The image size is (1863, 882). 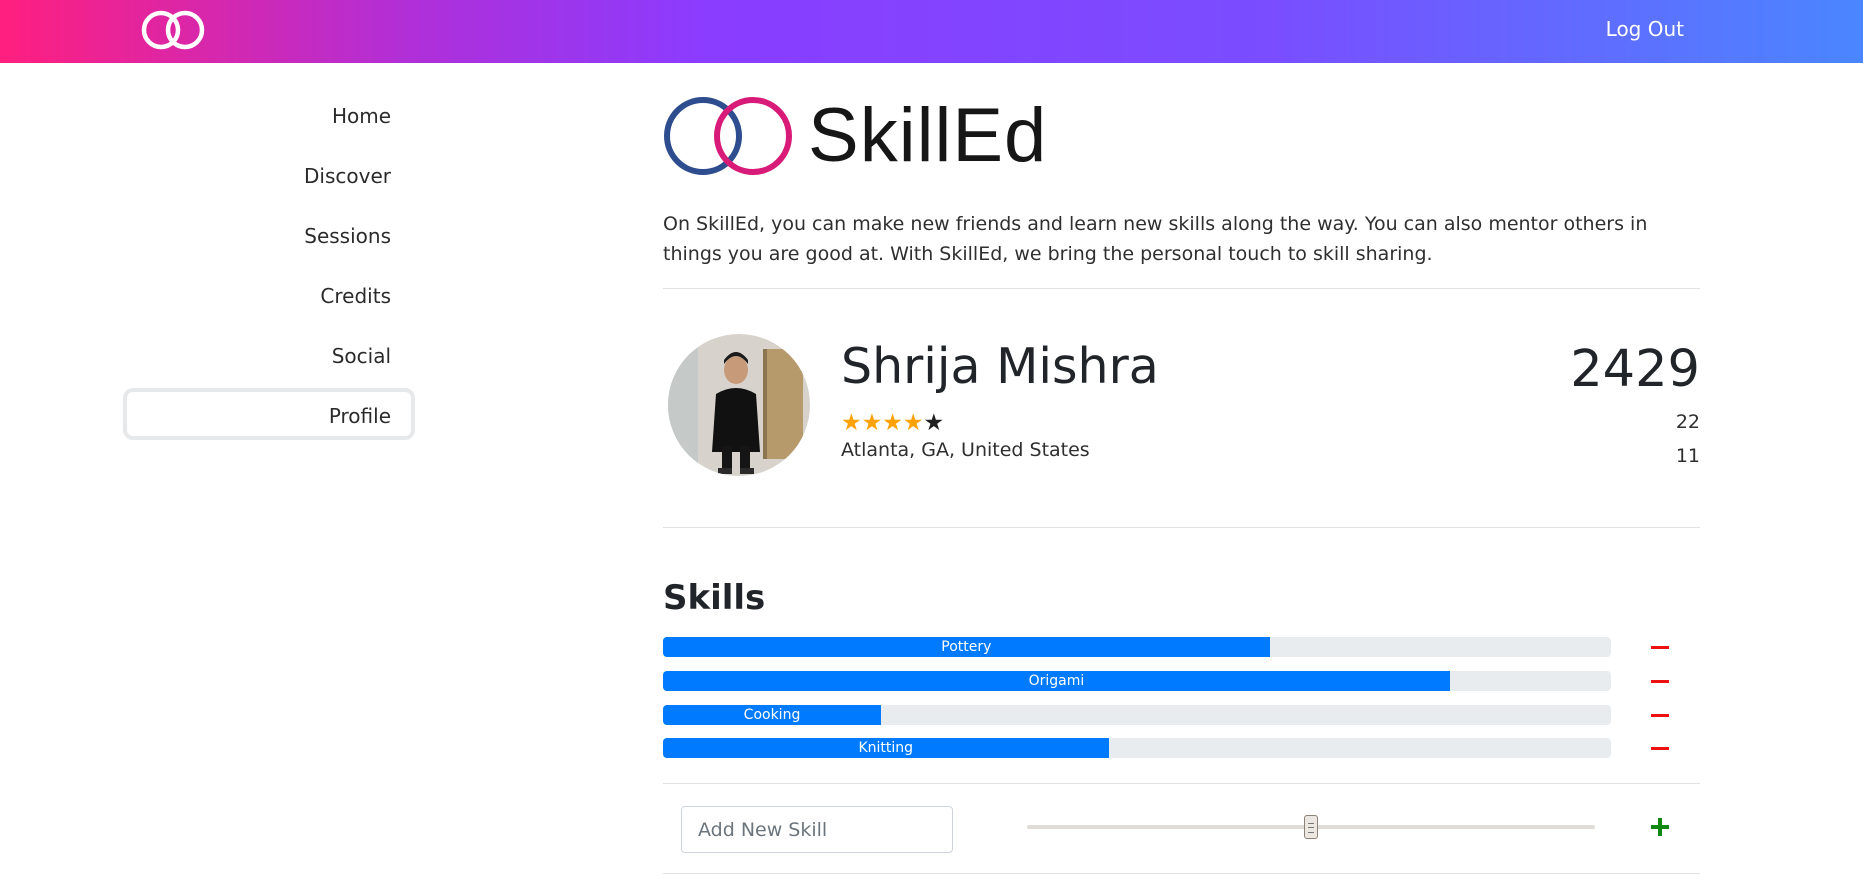 I want to click on sidebar-item-social: Social, so click(x=269, y=354).